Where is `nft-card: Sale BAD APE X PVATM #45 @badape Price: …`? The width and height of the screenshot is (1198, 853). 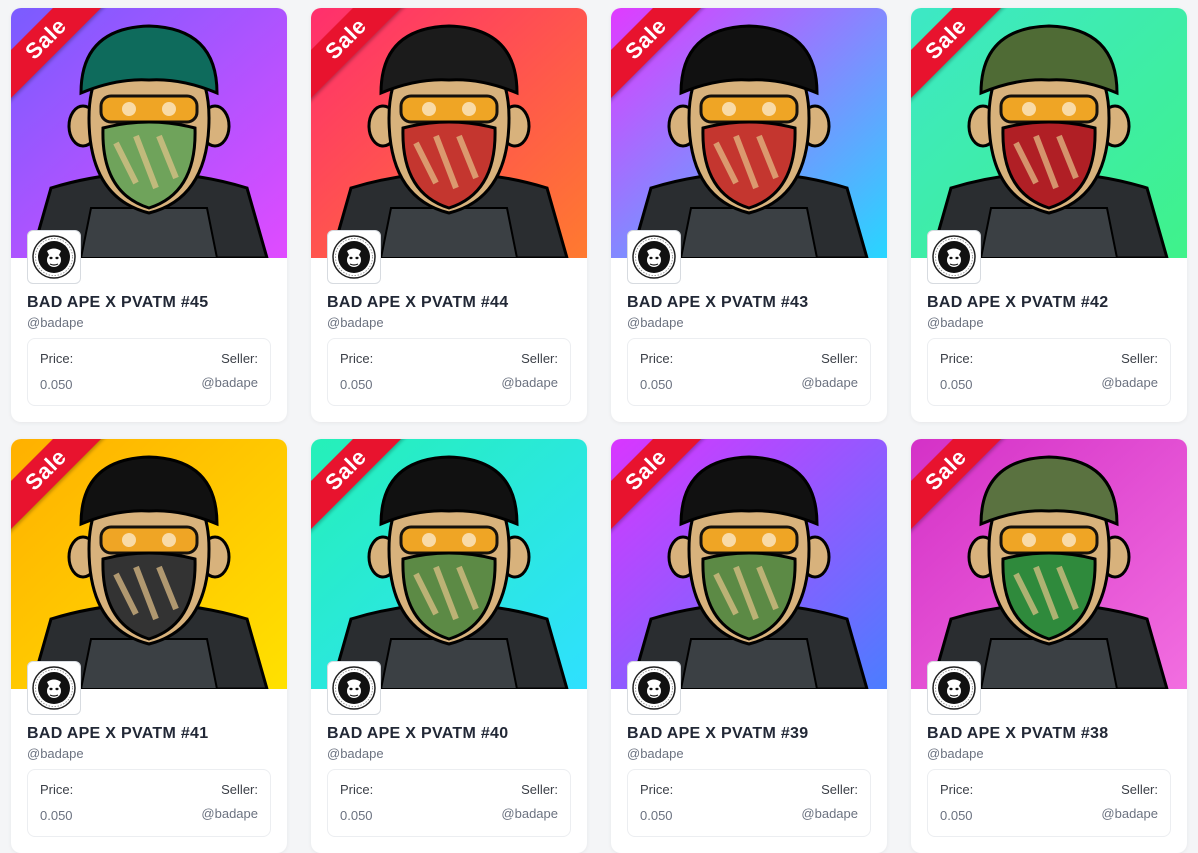 nft-card: Sale BAD APE X PVATM #45 @badape Price: … is located at coordinates (149, 215).